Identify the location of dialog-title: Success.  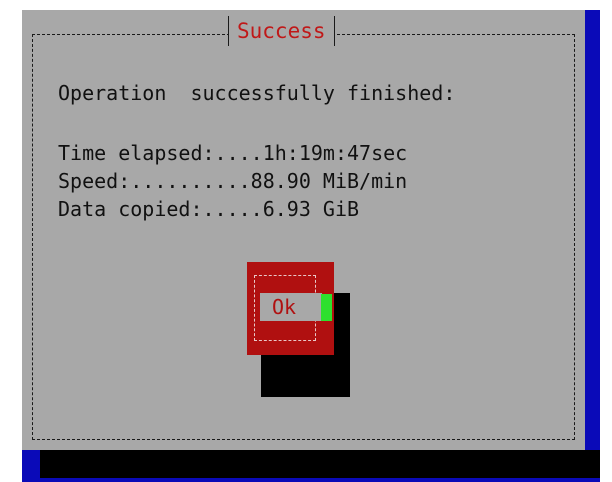
(281, 31).